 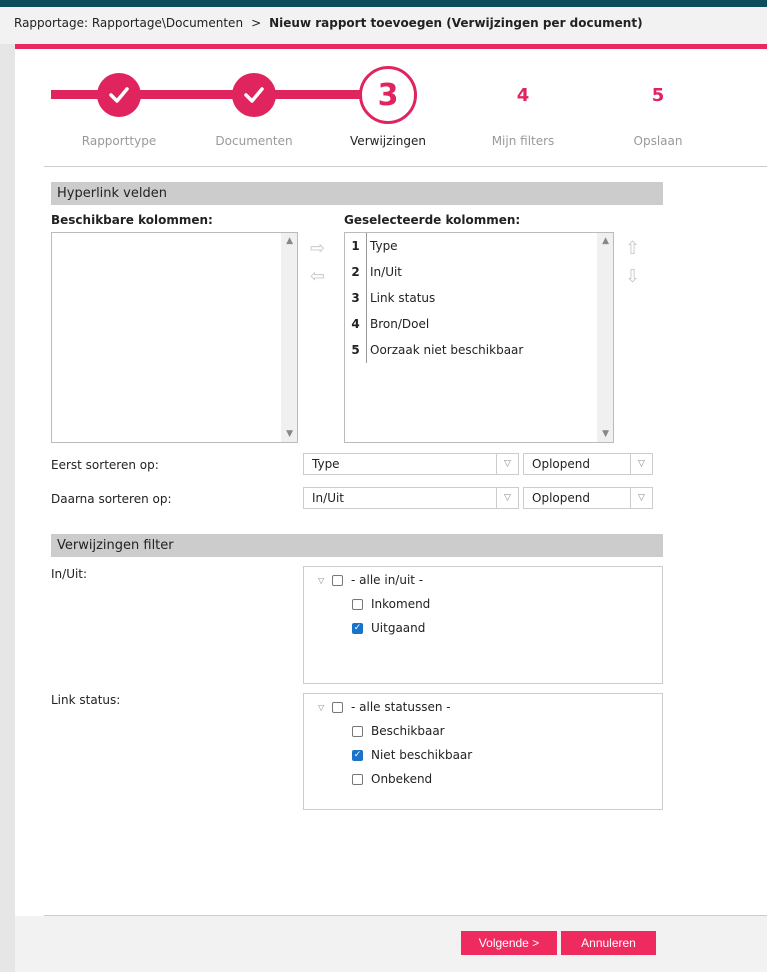 What do you see at coordinates (398, 628) in the screenshot?
I see `tree-label: Uitgaand` at bounding box center [398, 628].